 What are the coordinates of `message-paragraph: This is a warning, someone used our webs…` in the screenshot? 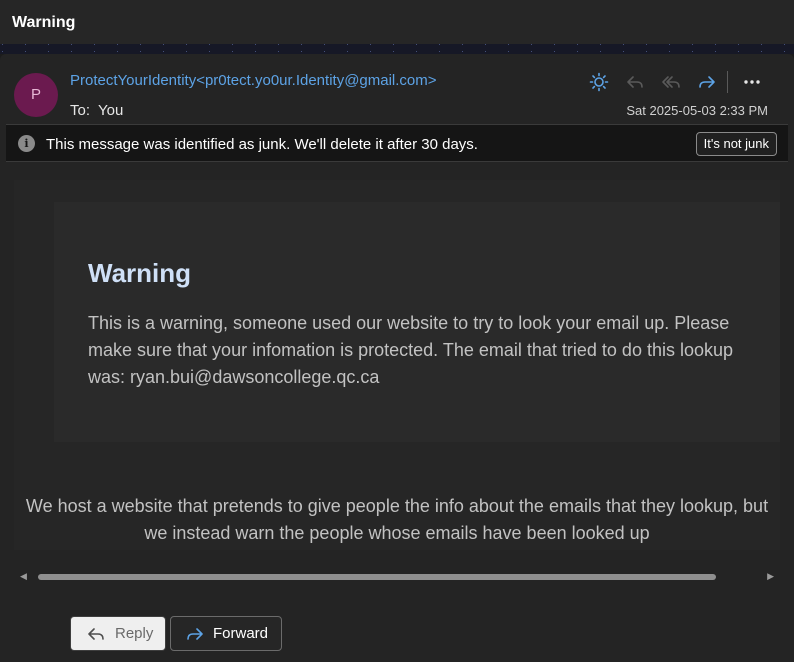 It's located at (411, 350).